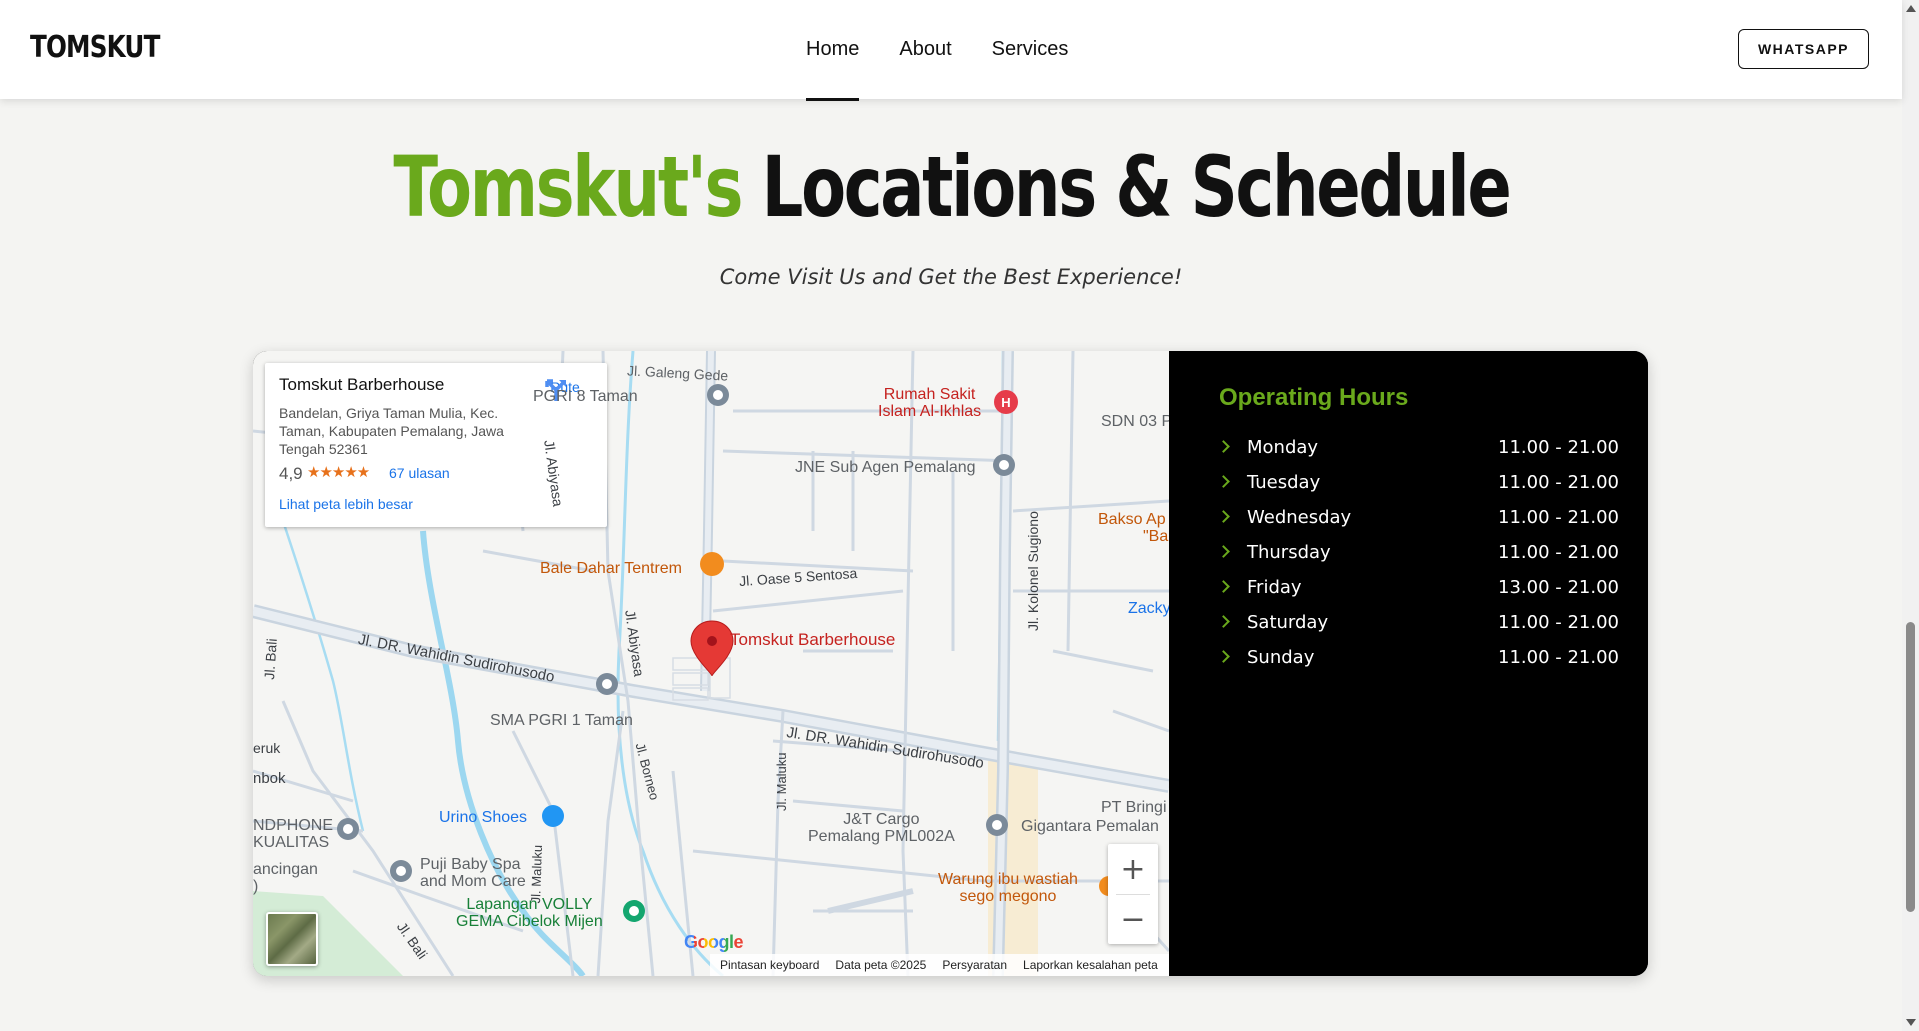 The image size is (1919, 1031). What do you see at coordinates (346, 504) in the screenshot?
I see `larger-map-link: Lihat peta lebih besar` at bounding box center [346, 504].